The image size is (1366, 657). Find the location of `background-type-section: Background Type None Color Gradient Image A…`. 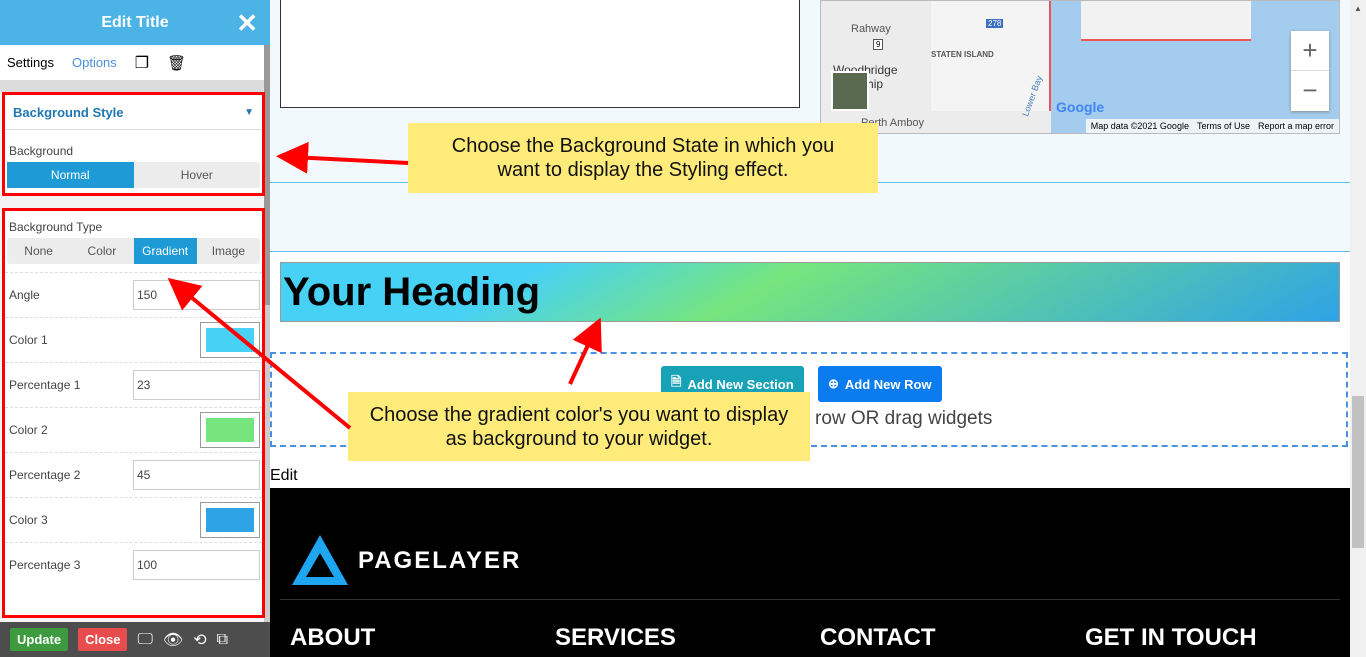

background-type-section: Background Type None Color Gradient Image A… is located at coordinates (133, 413).